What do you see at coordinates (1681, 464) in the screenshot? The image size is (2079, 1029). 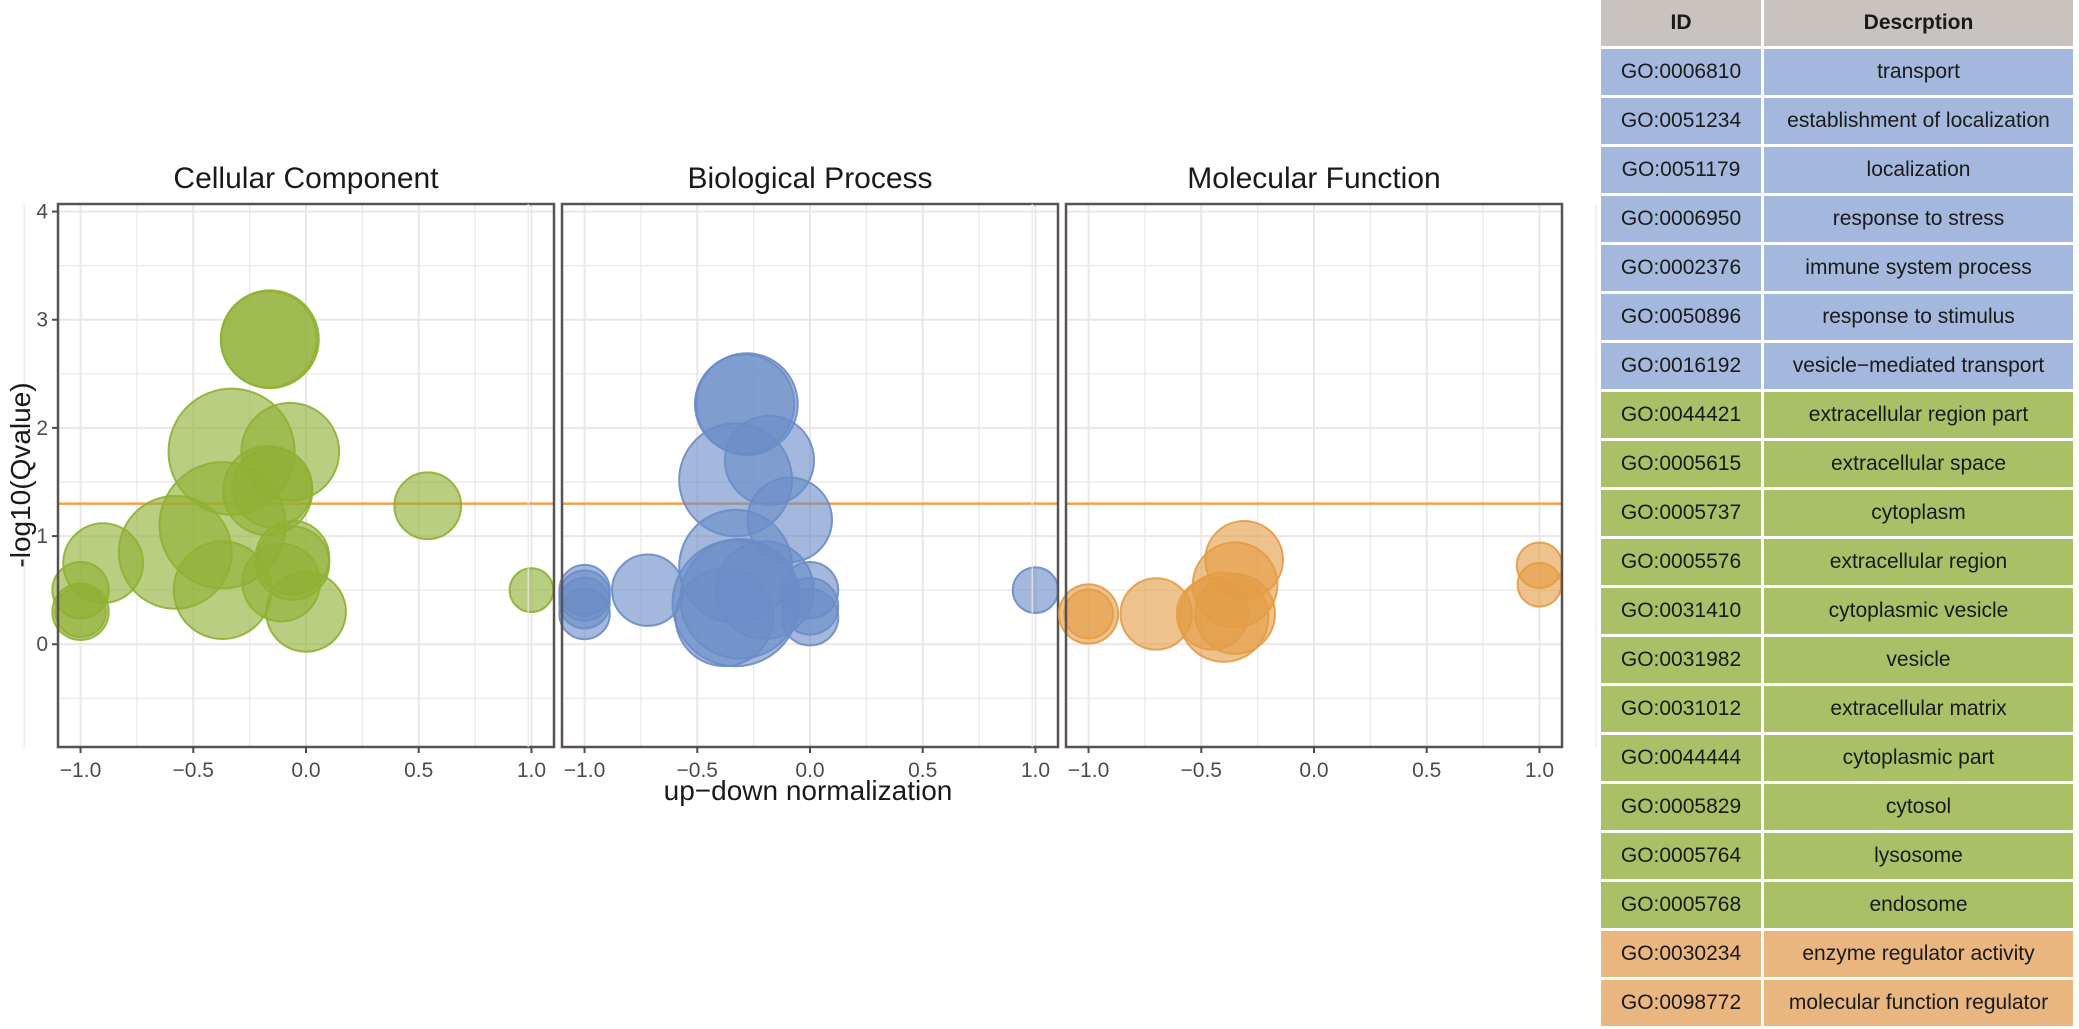 I see `go-id-cell: GO:0005615` at bounding box center [1681, 464].